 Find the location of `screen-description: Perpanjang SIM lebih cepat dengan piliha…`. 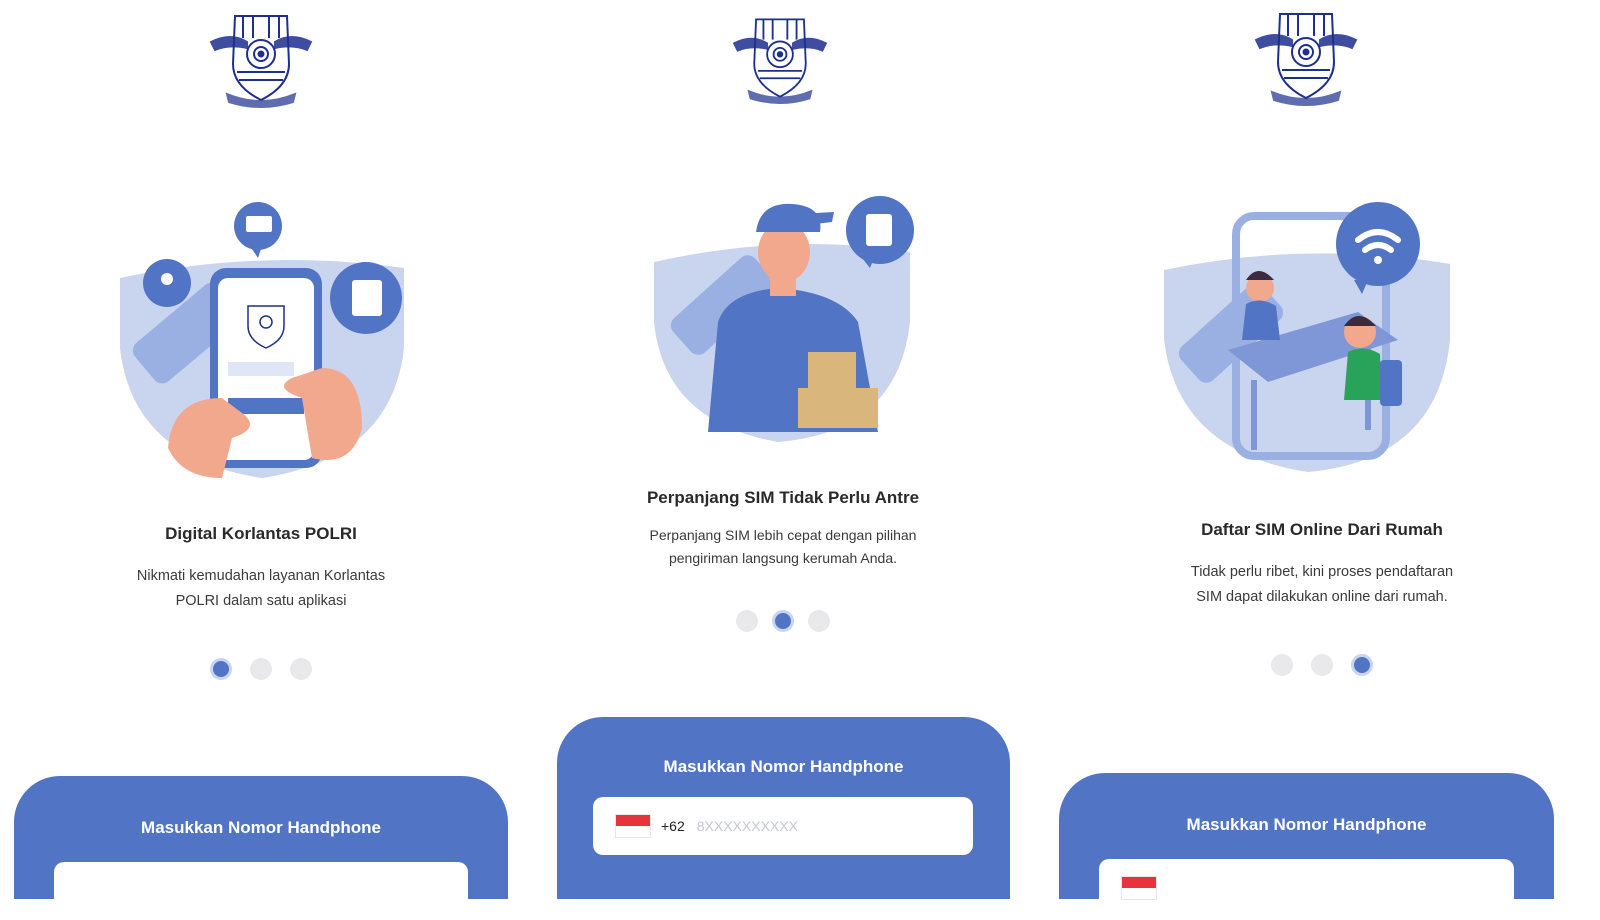

screen-description: Perpanjang SIM lebih cepat dengan piliha… is located at coordinates (783, 547).